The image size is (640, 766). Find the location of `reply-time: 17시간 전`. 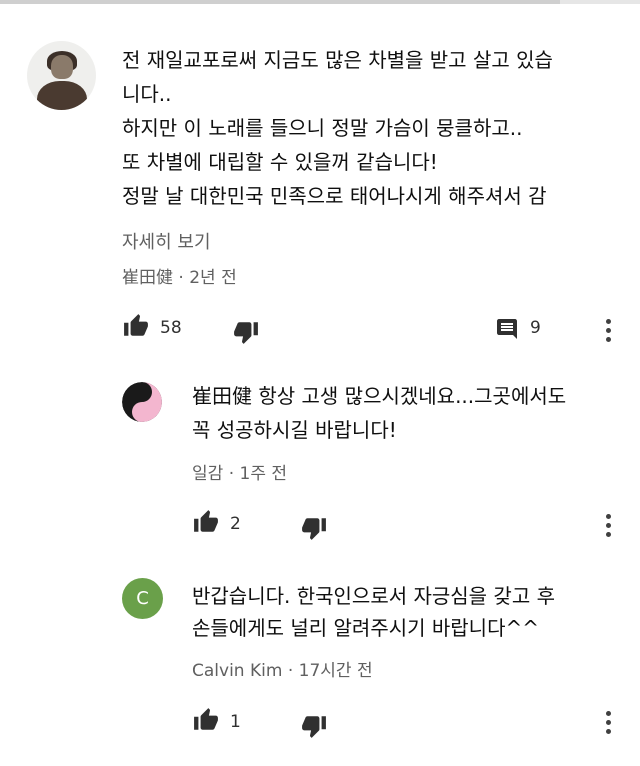

reply-time: 17시간 전 is located at coordinates (335, 671).